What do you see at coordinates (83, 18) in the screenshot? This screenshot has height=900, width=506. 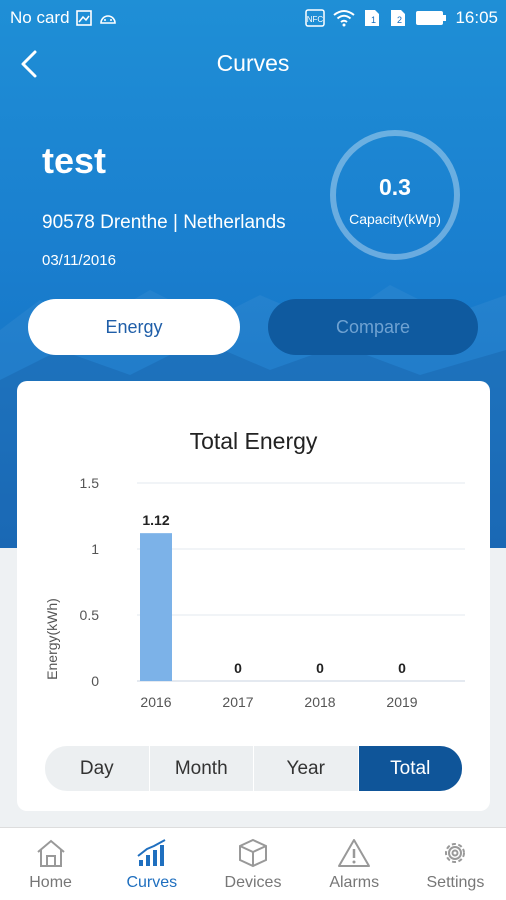 I see `image-icon` at bounding box center [83, 18].